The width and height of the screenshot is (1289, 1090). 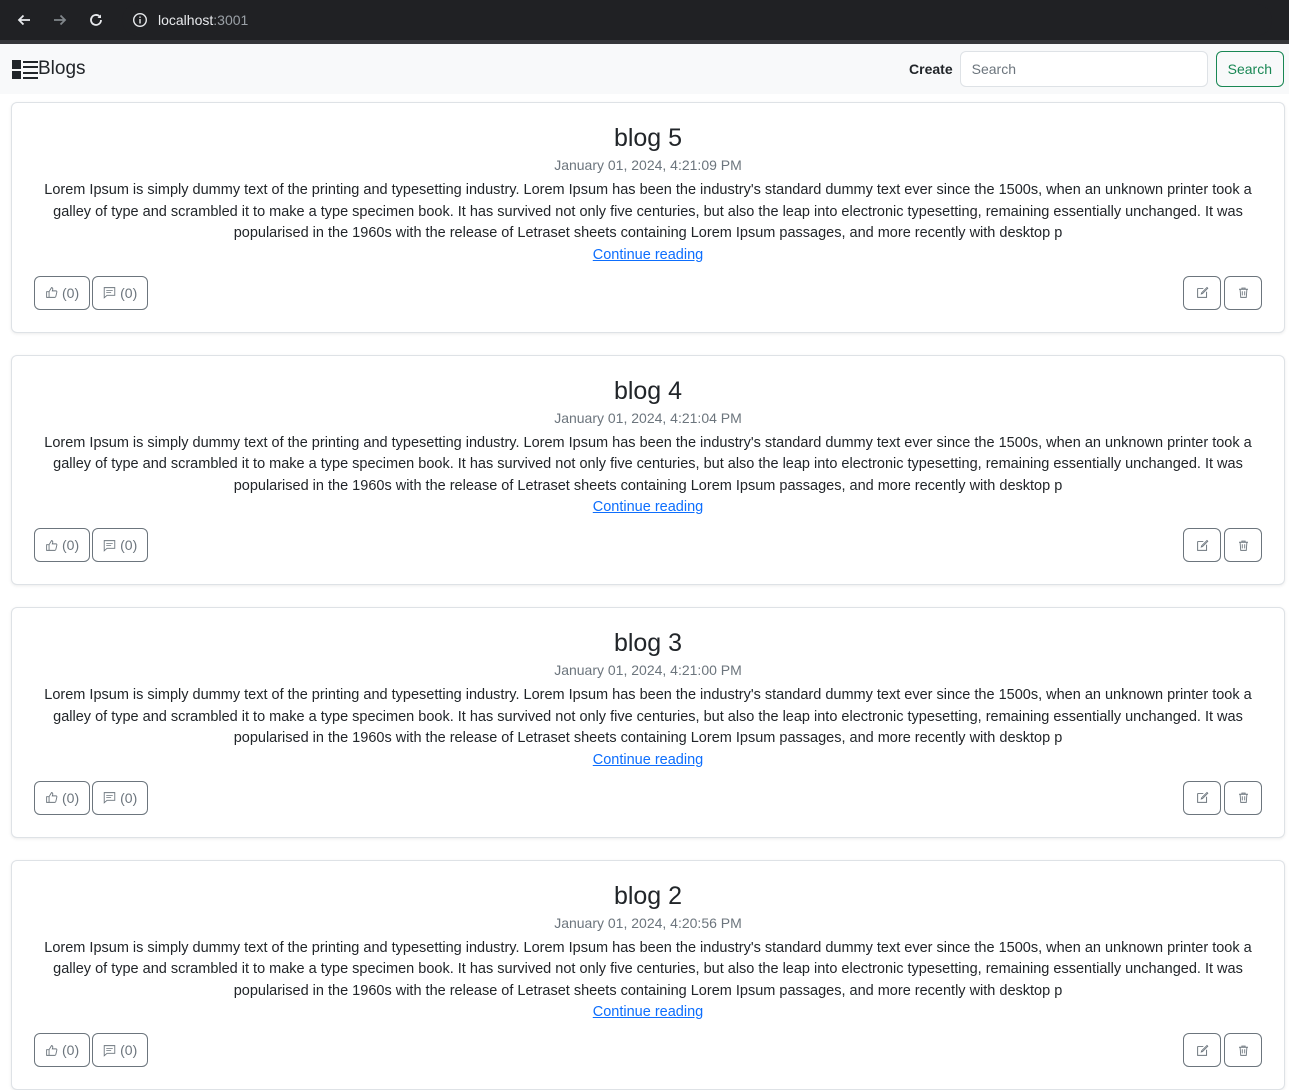 I want to click on post-date: January 01, 2024, 4:20:56 PM, so click(x=648, y=923).